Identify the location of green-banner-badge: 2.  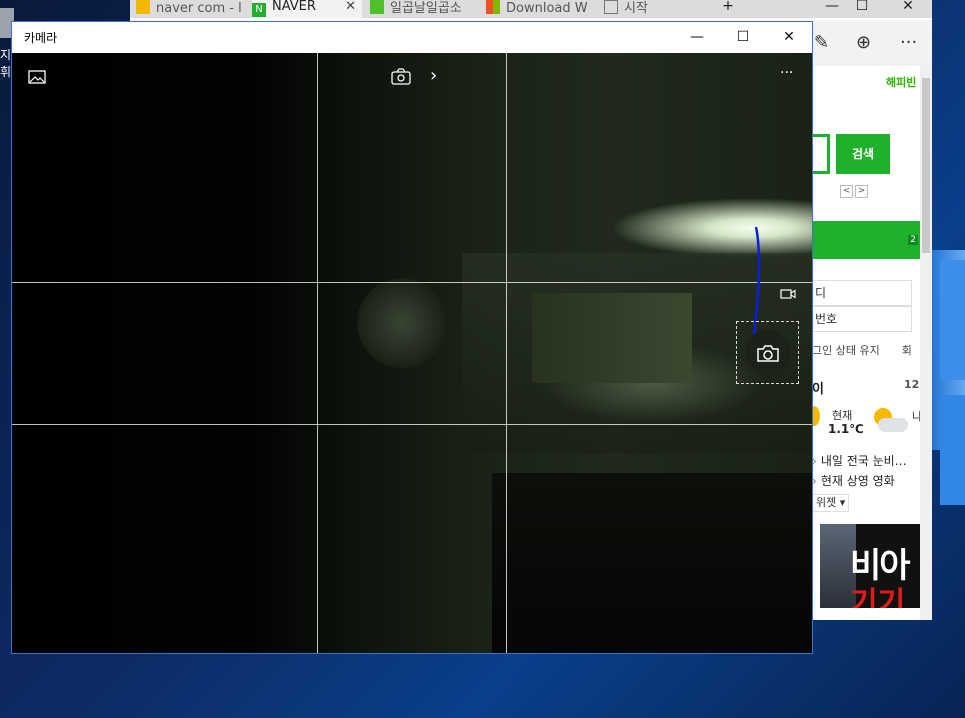
(913, 240).